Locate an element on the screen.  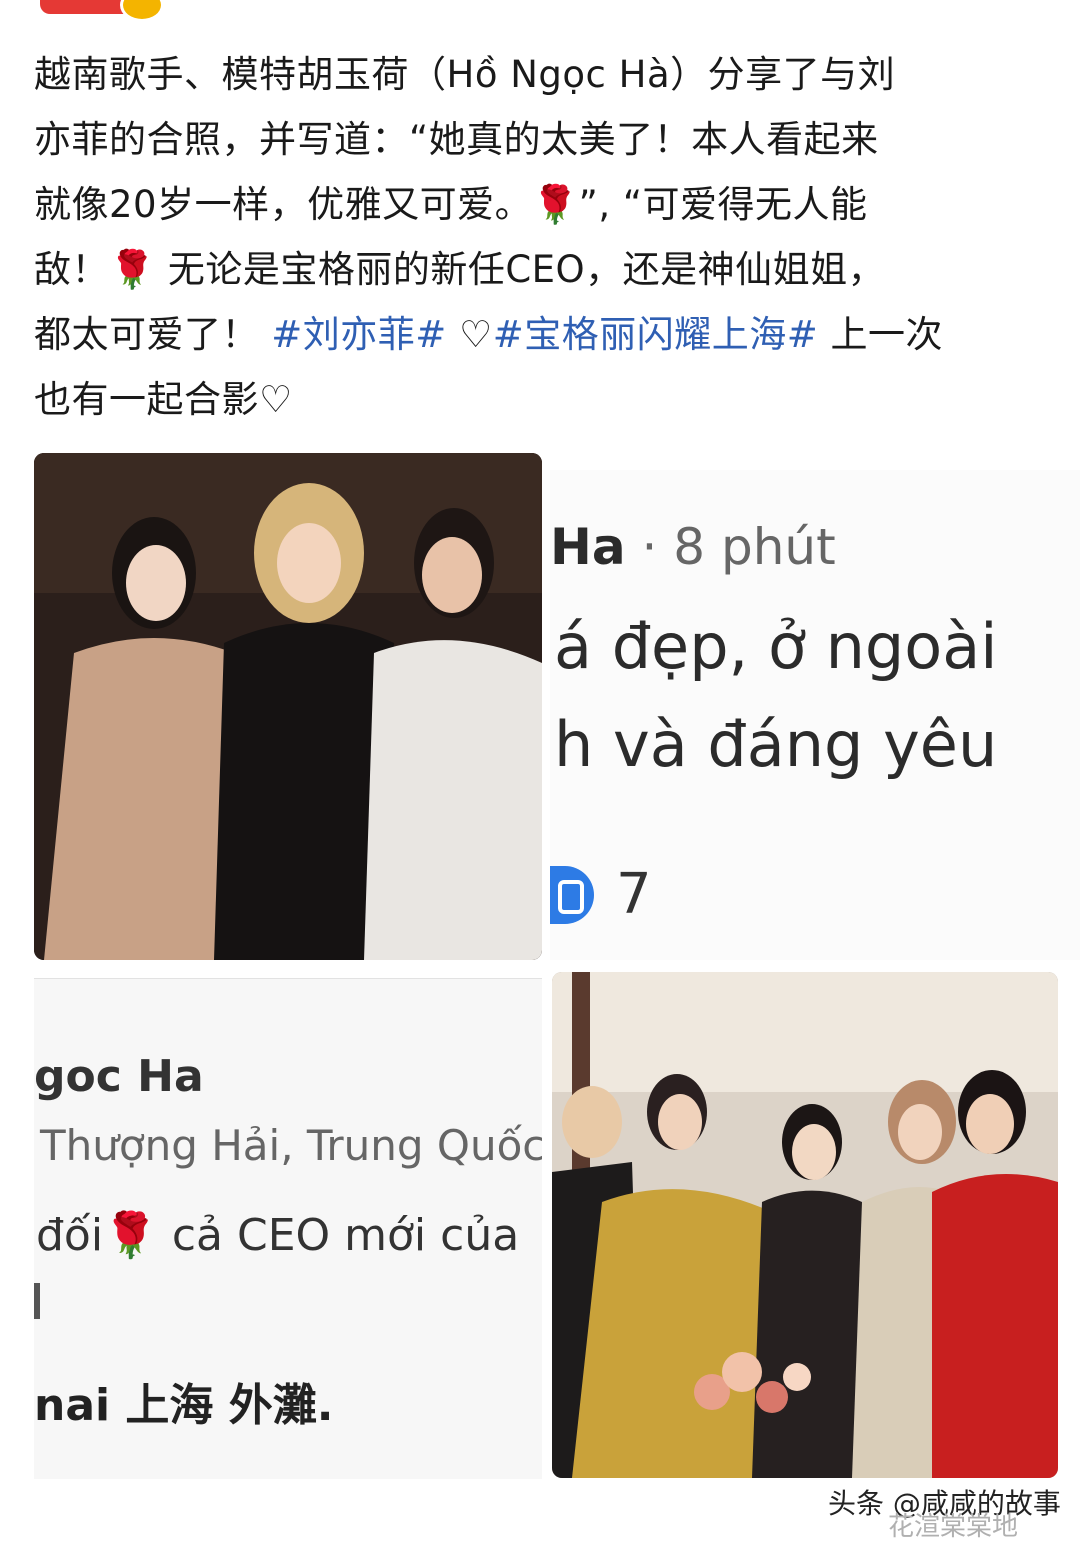
verified-badge-icon is located at coordinates (142, 11).